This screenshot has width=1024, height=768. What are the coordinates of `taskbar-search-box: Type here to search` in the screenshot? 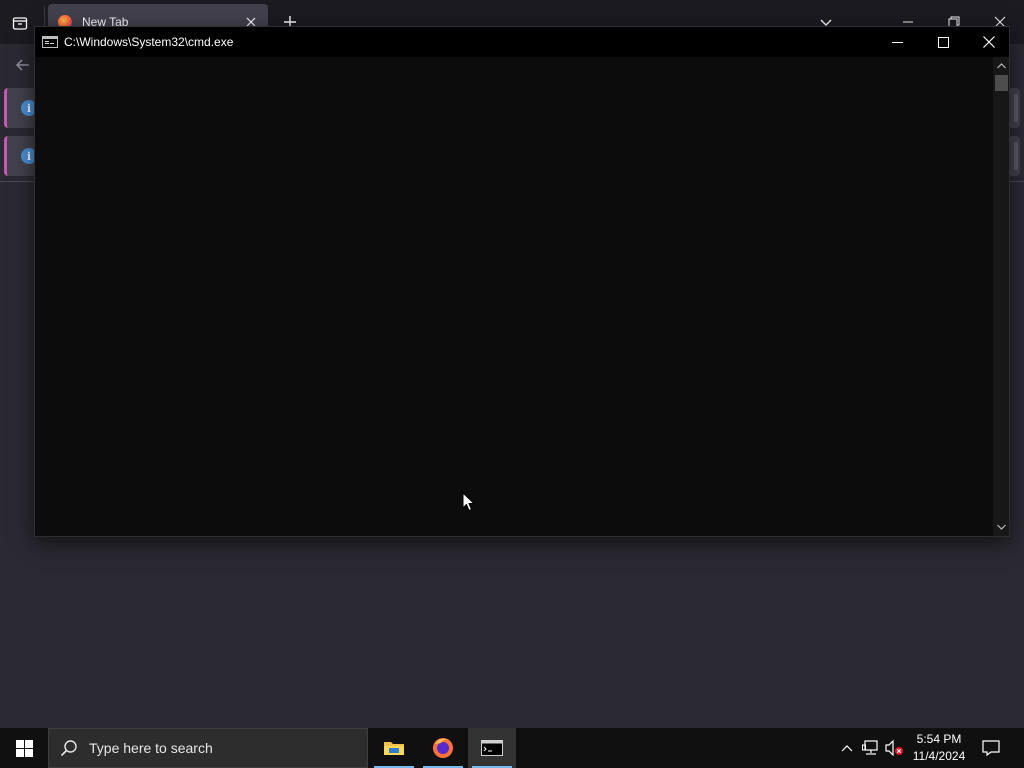 It's located at (208, 748).